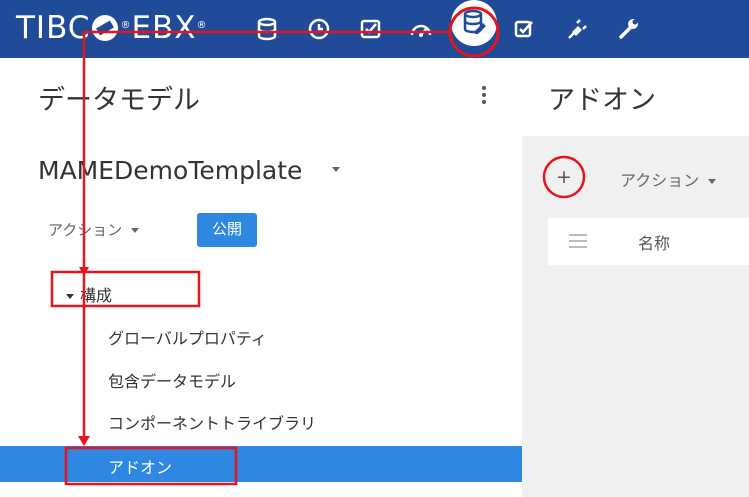 Image resolution: width=749 pixels, height=497 pixels. Describe the element at coordinates (654, 242) in the screenshot. I see `column-header-name: 名称` at that location.